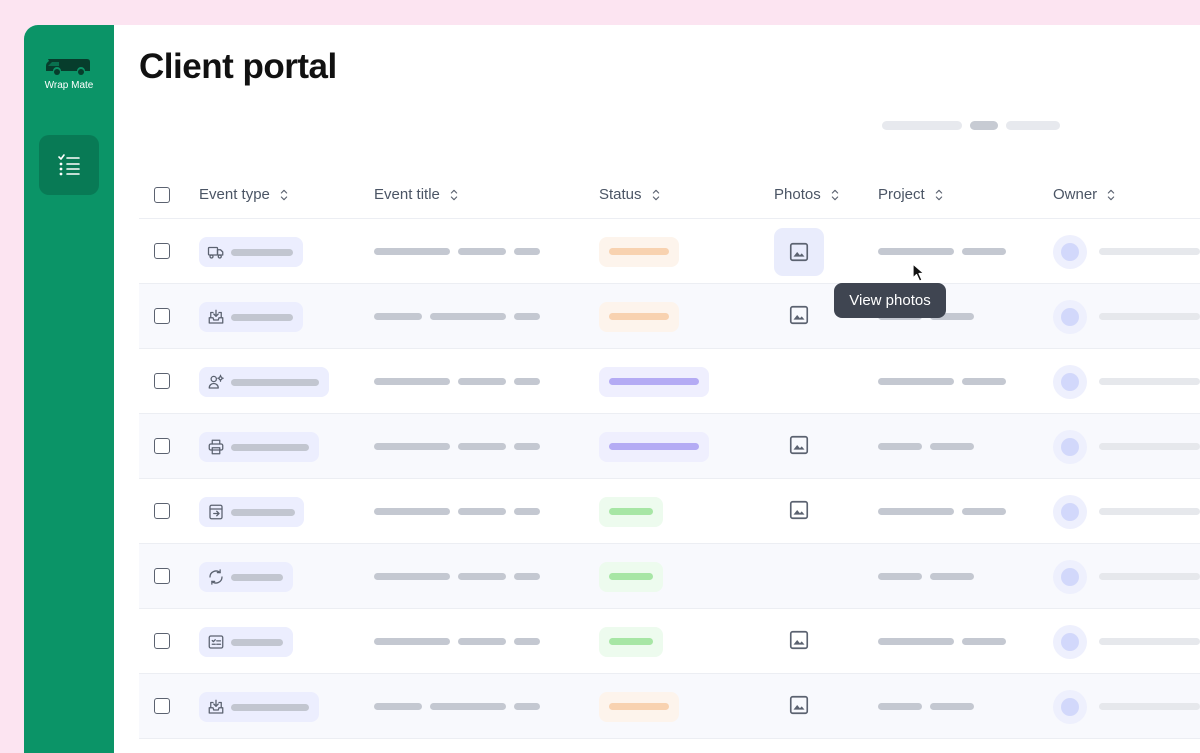 Image resolution: width=1200 pixels, height=753 pixels. What do you see at coordinates (797, 194) in the screenshot?
I see `column-header-label: Photos` at bounding box center [797, 194].